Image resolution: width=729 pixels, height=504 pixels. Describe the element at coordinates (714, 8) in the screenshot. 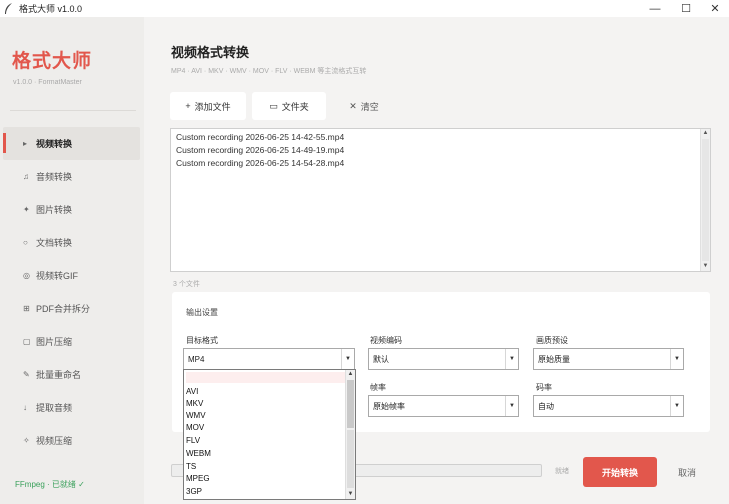

I see `close-button: ✕` at that location.